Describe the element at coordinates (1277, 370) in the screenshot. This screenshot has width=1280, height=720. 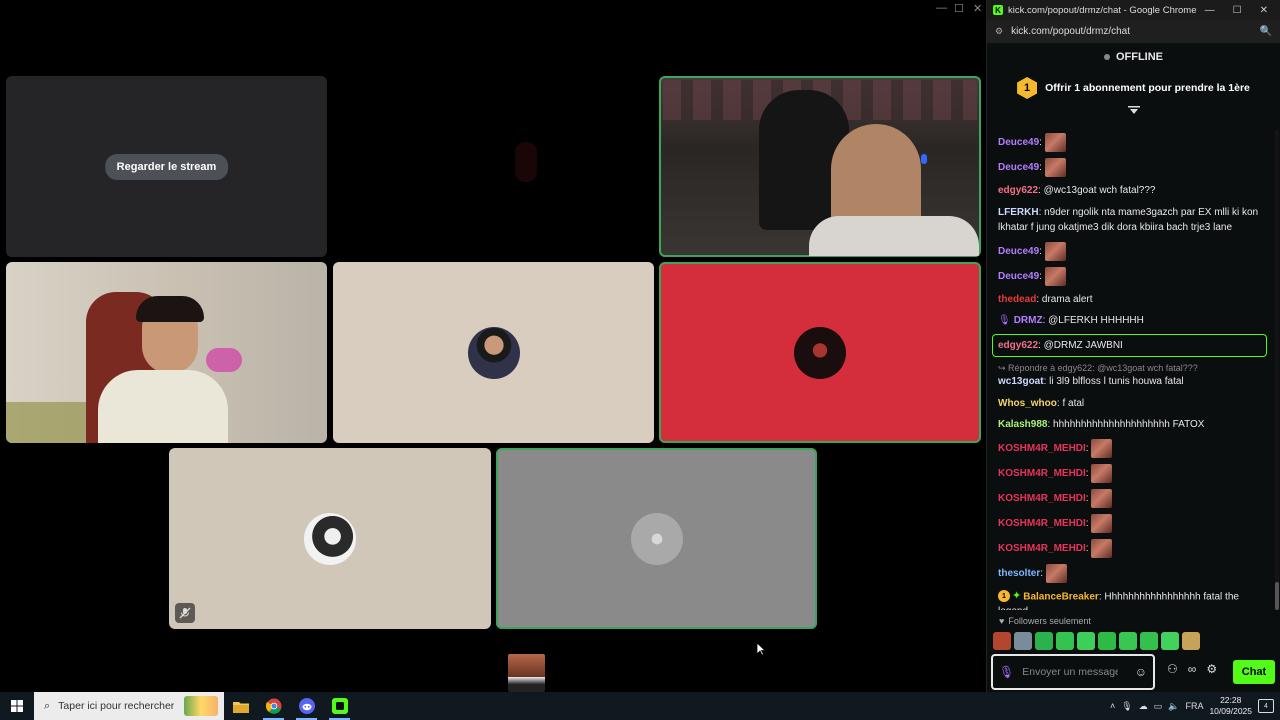
I see `chat-scrollbar` at that location.